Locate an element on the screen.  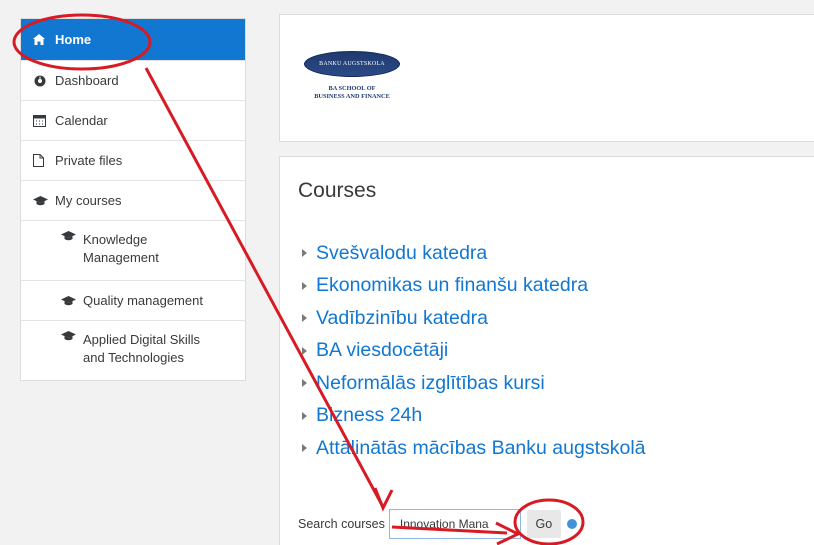
course-category-link: BA viesdocētāji is located at coordinates (474, 351).